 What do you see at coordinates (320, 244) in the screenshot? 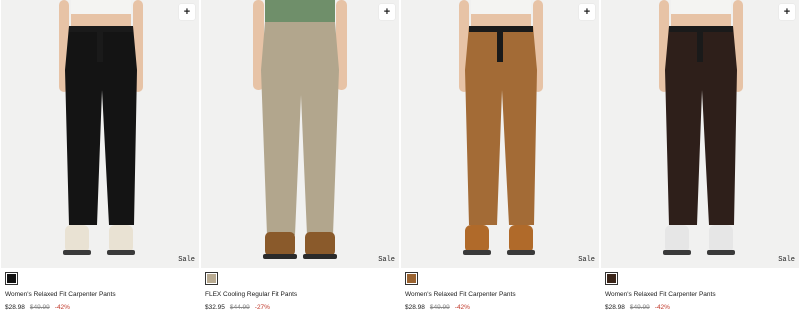
I see `right-boot` at bounding box center [320, 244].